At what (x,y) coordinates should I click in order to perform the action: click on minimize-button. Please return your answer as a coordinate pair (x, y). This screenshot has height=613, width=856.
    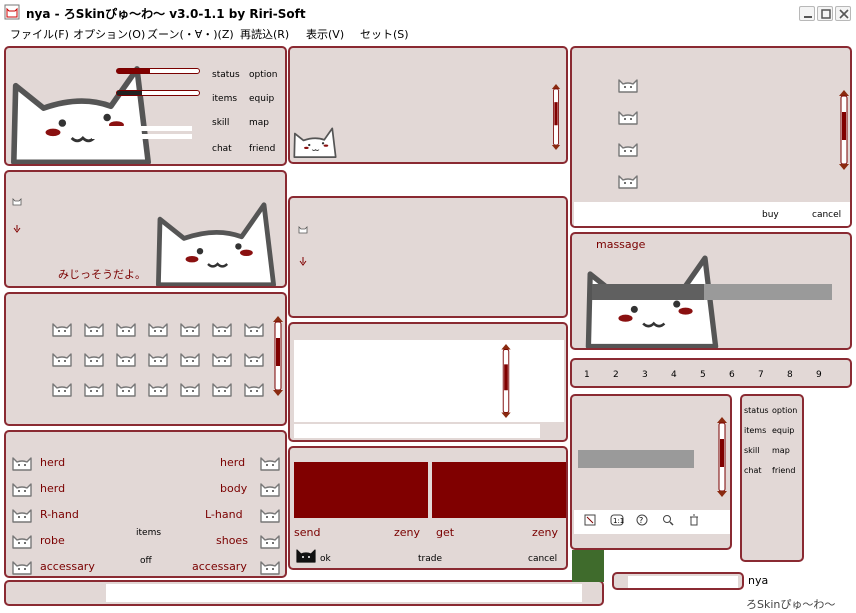
    Looking at the image, I should click on (807, 13).